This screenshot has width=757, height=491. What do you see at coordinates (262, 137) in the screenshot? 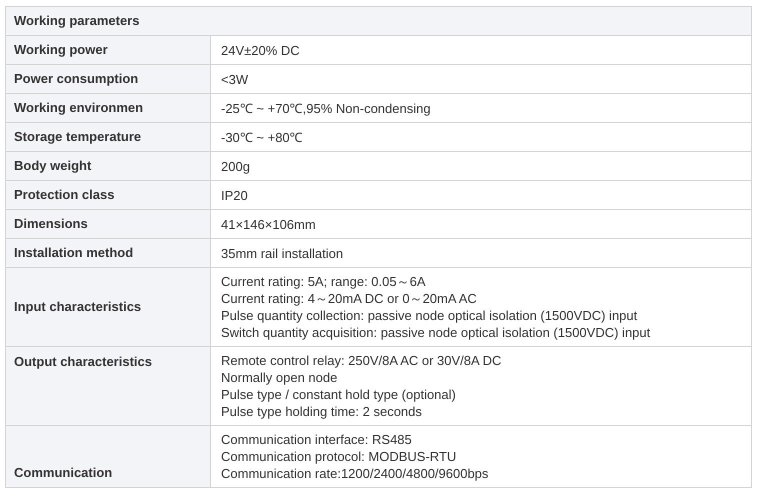
I see `value-line: -30℃ ~ +80℃` at bounding box center [262, 137].